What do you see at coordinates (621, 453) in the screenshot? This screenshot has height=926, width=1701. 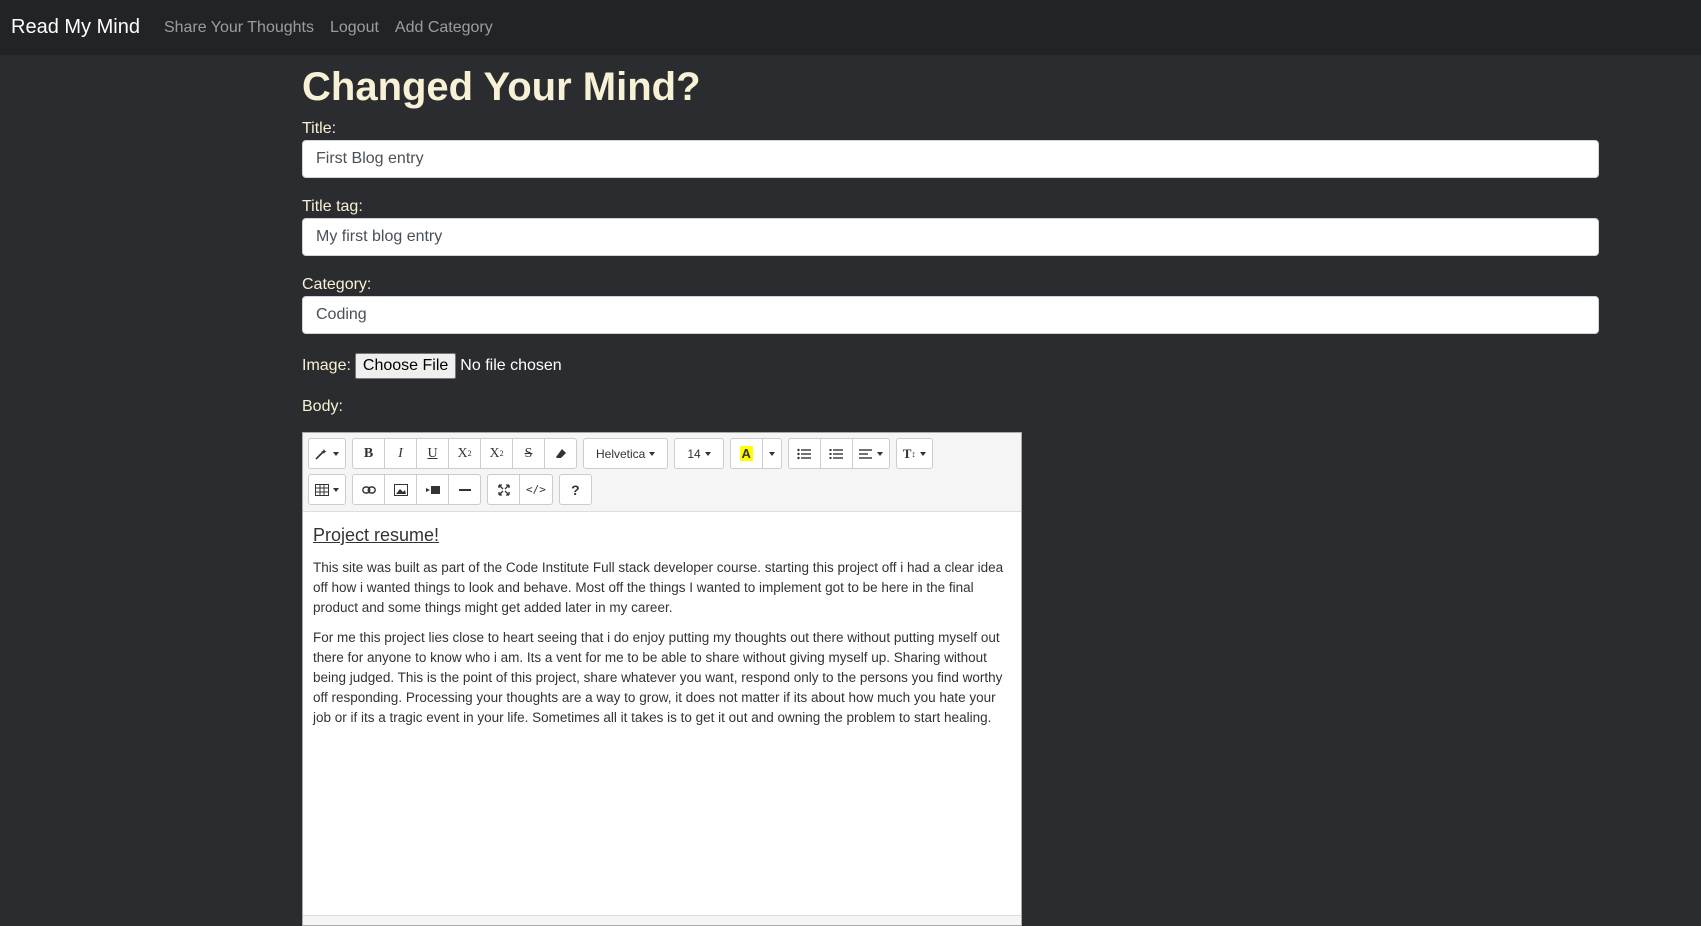 I see `font-name-value: Helvetica` at bounding box center [621, 453].